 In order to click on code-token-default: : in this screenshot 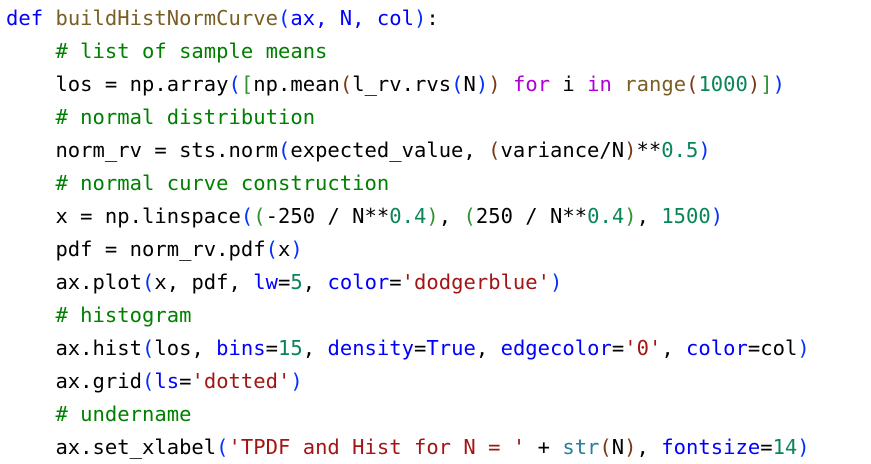, I will do `click(432, 18)`.